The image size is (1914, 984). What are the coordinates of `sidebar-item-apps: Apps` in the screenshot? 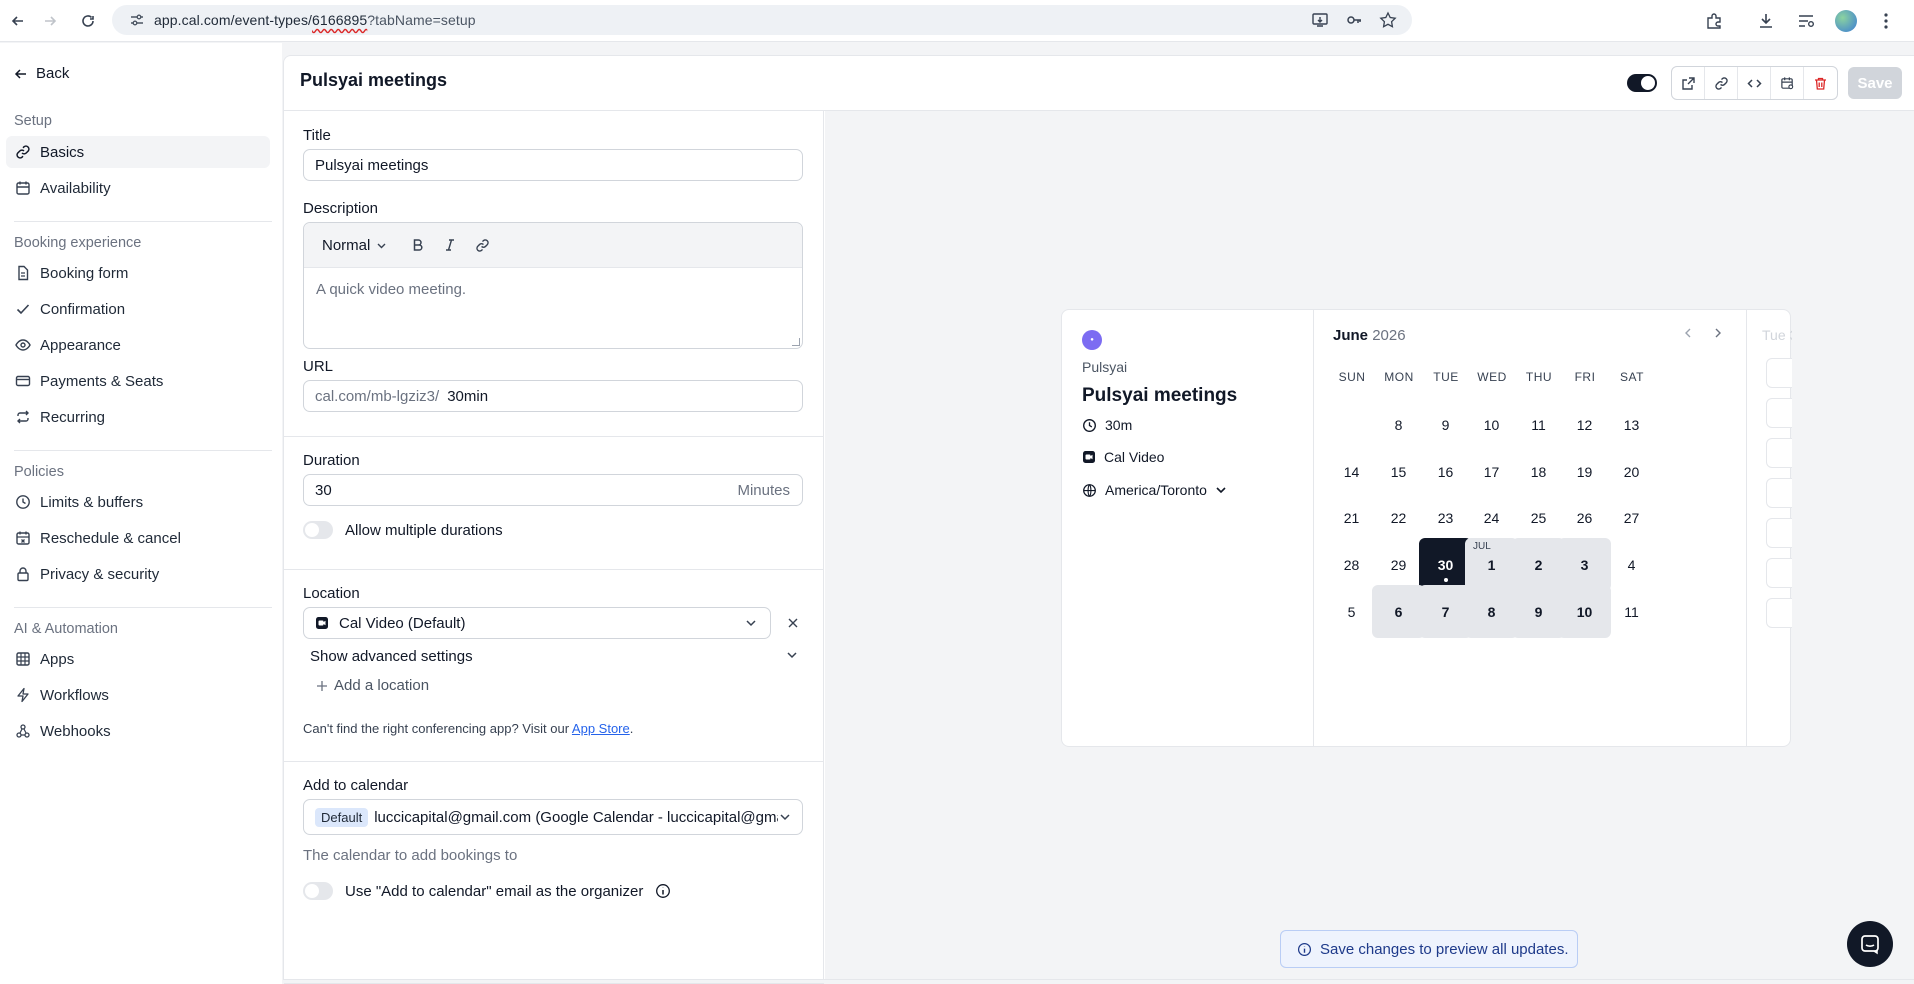 It's located at (138, 659).